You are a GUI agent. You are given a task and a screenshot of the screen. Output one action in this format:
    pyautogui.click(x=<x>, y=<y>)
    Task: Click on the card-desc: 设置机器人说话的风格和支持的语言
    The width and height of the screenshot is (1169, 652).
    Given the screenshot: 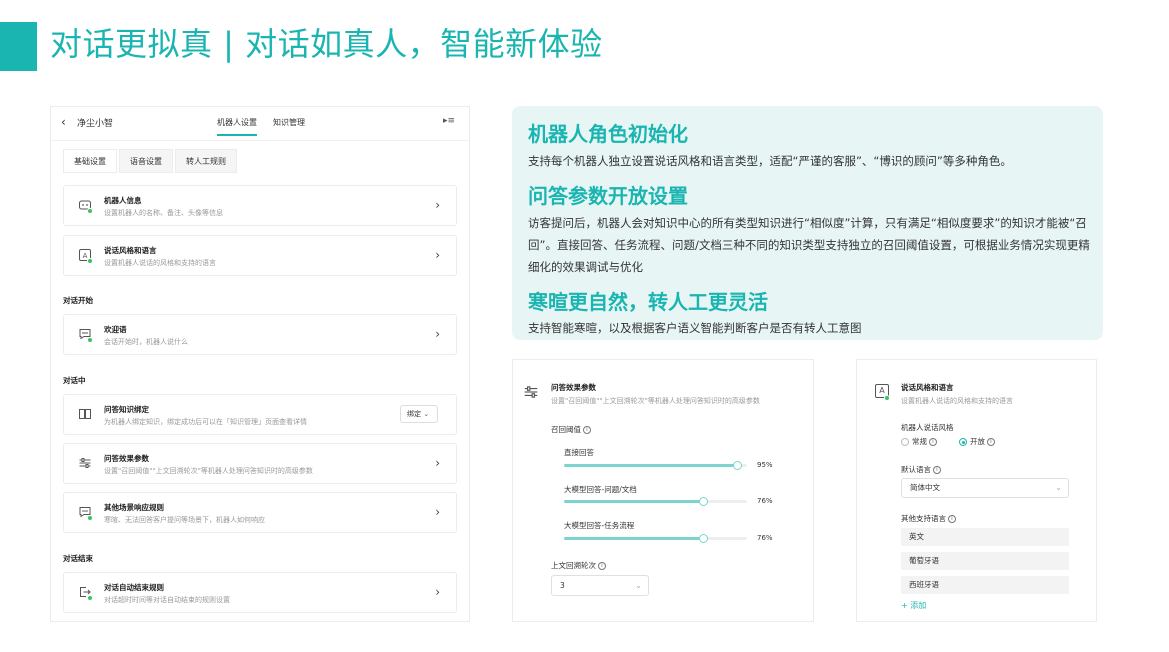 What is the action you would take?
    pyautogui.click(x=160, y=263)
    